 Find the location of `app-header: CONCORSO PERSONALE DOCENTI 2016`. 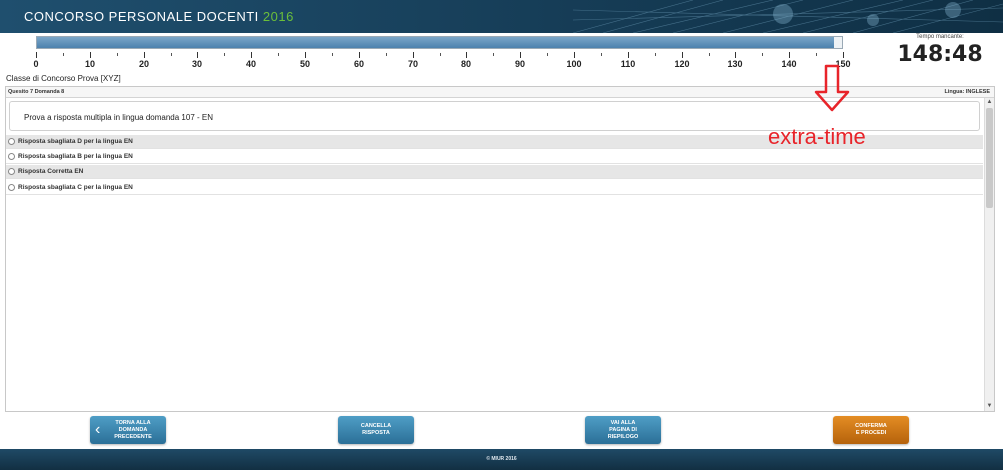

app-header: CONCORSO PERSONALE DOCENTI 2016 is located at coordinates (501, 16).